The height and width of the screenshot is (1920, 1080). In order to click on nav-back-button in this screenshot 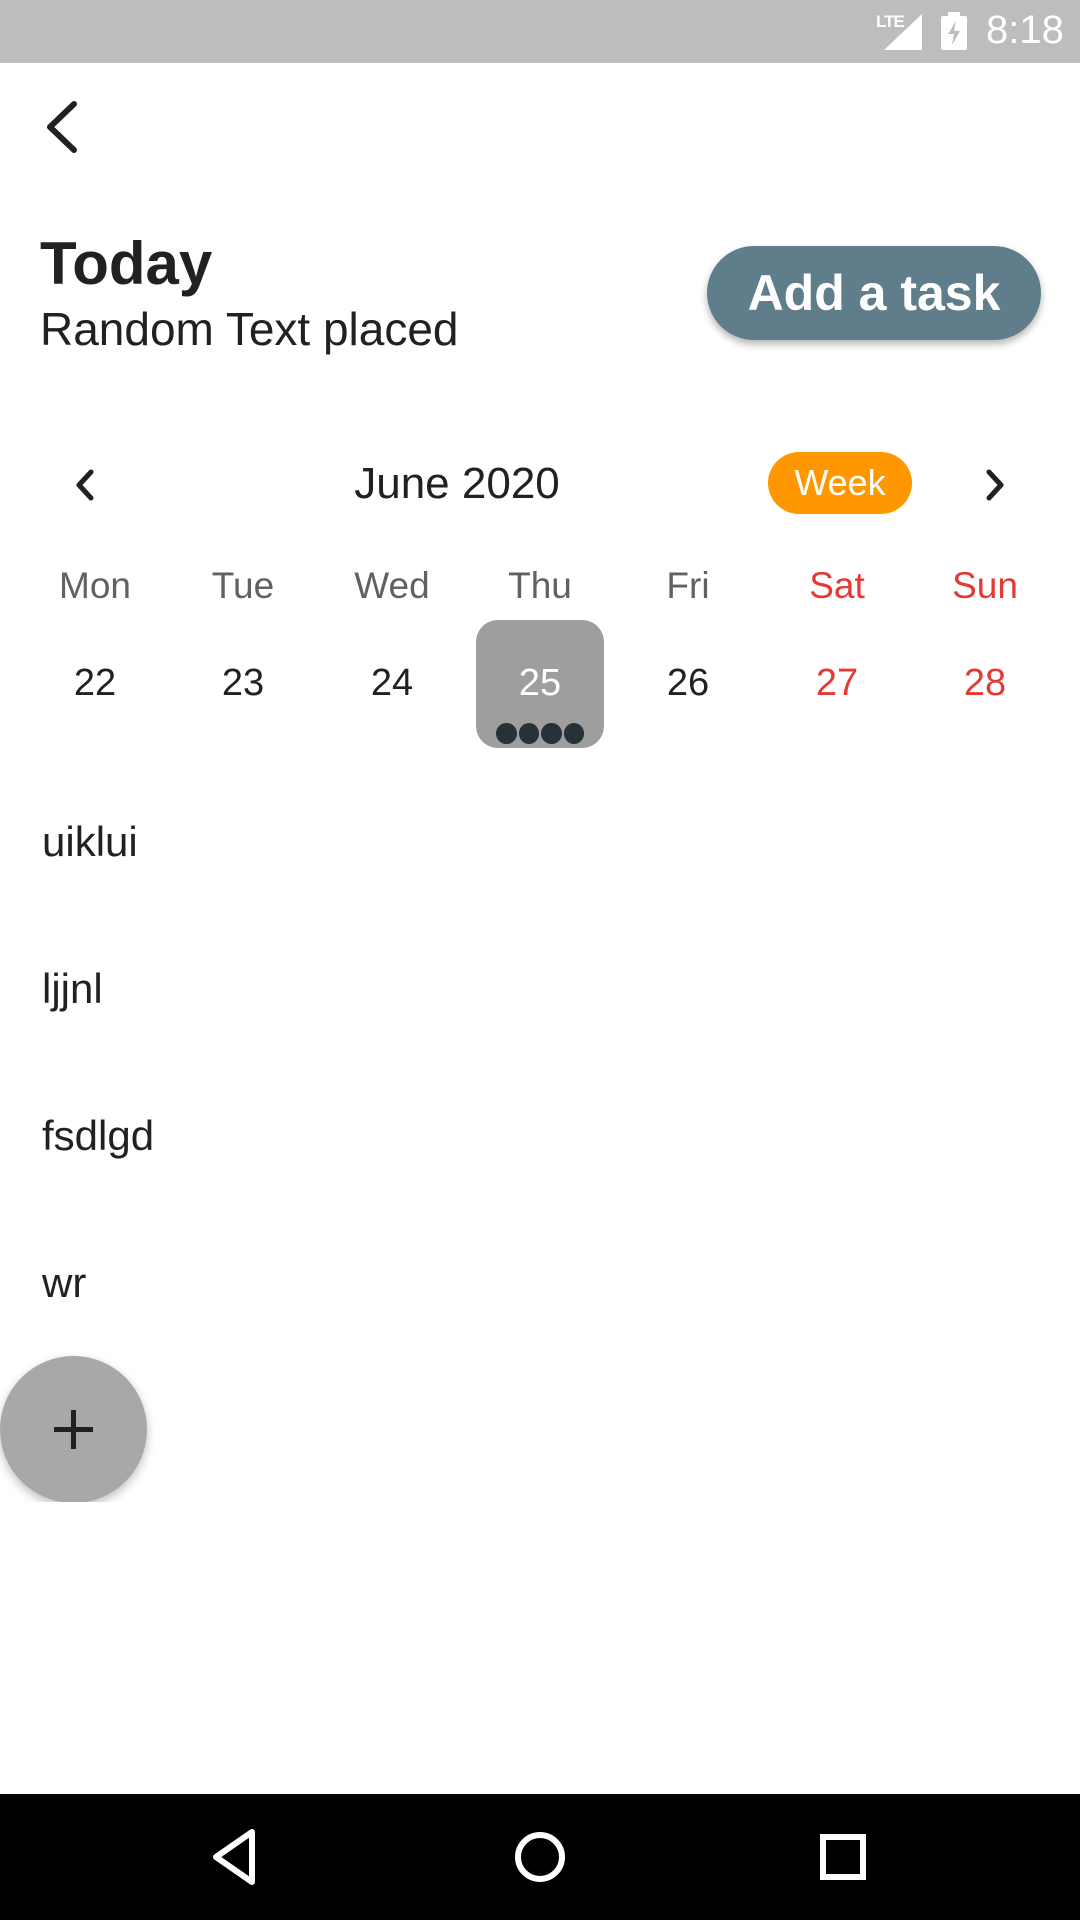, I will do `click(237, 1857)`.